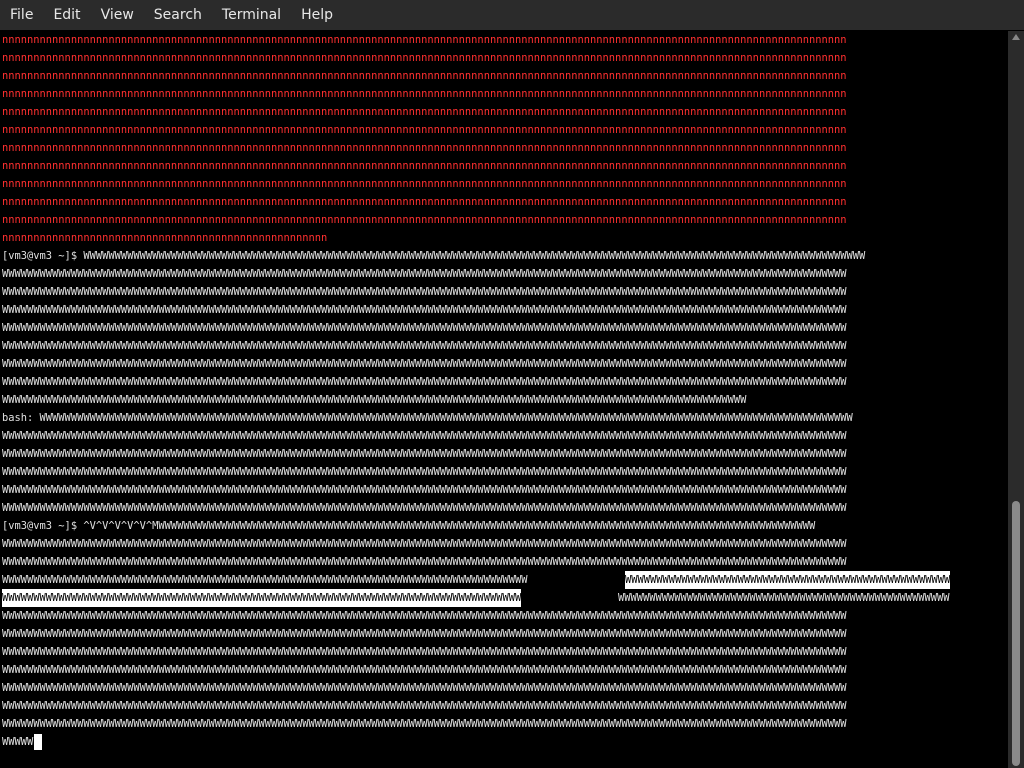  What do you see at coordinates (117, 15) in the screenshot?
I see `menu-view: View` at bounding box center [117, 15].